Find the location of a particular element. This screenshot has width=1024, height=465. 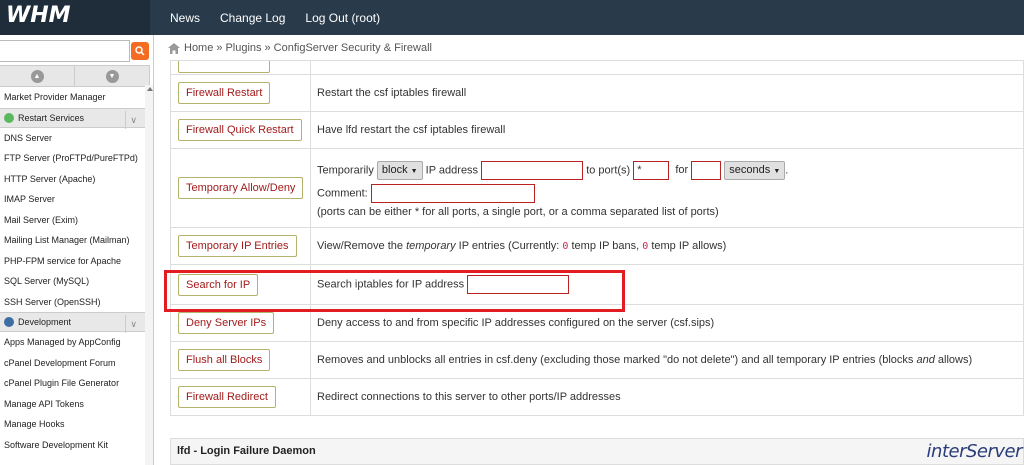

sidebar-category-label: Development is located at coordinates (45, 322).